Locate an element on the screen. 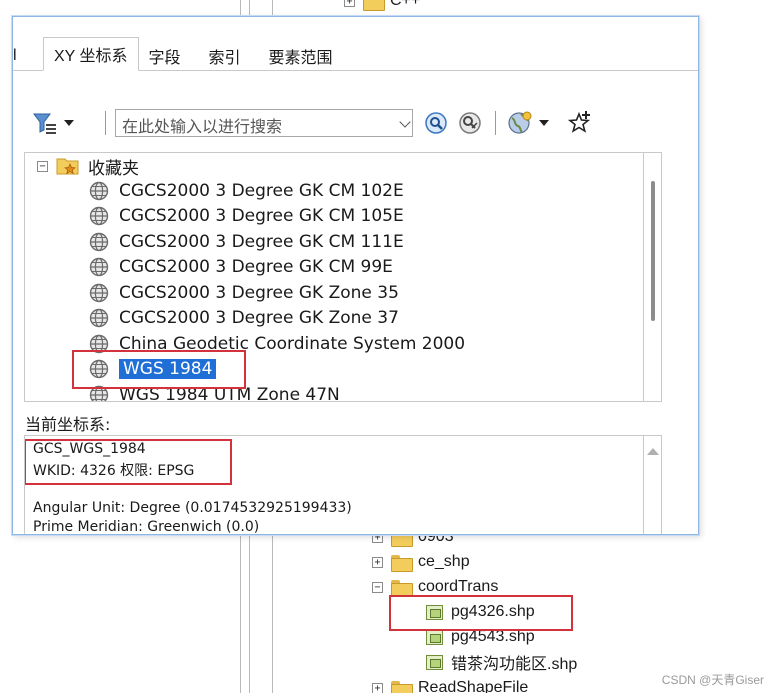  filter-button is located at coordinates (53, 123).